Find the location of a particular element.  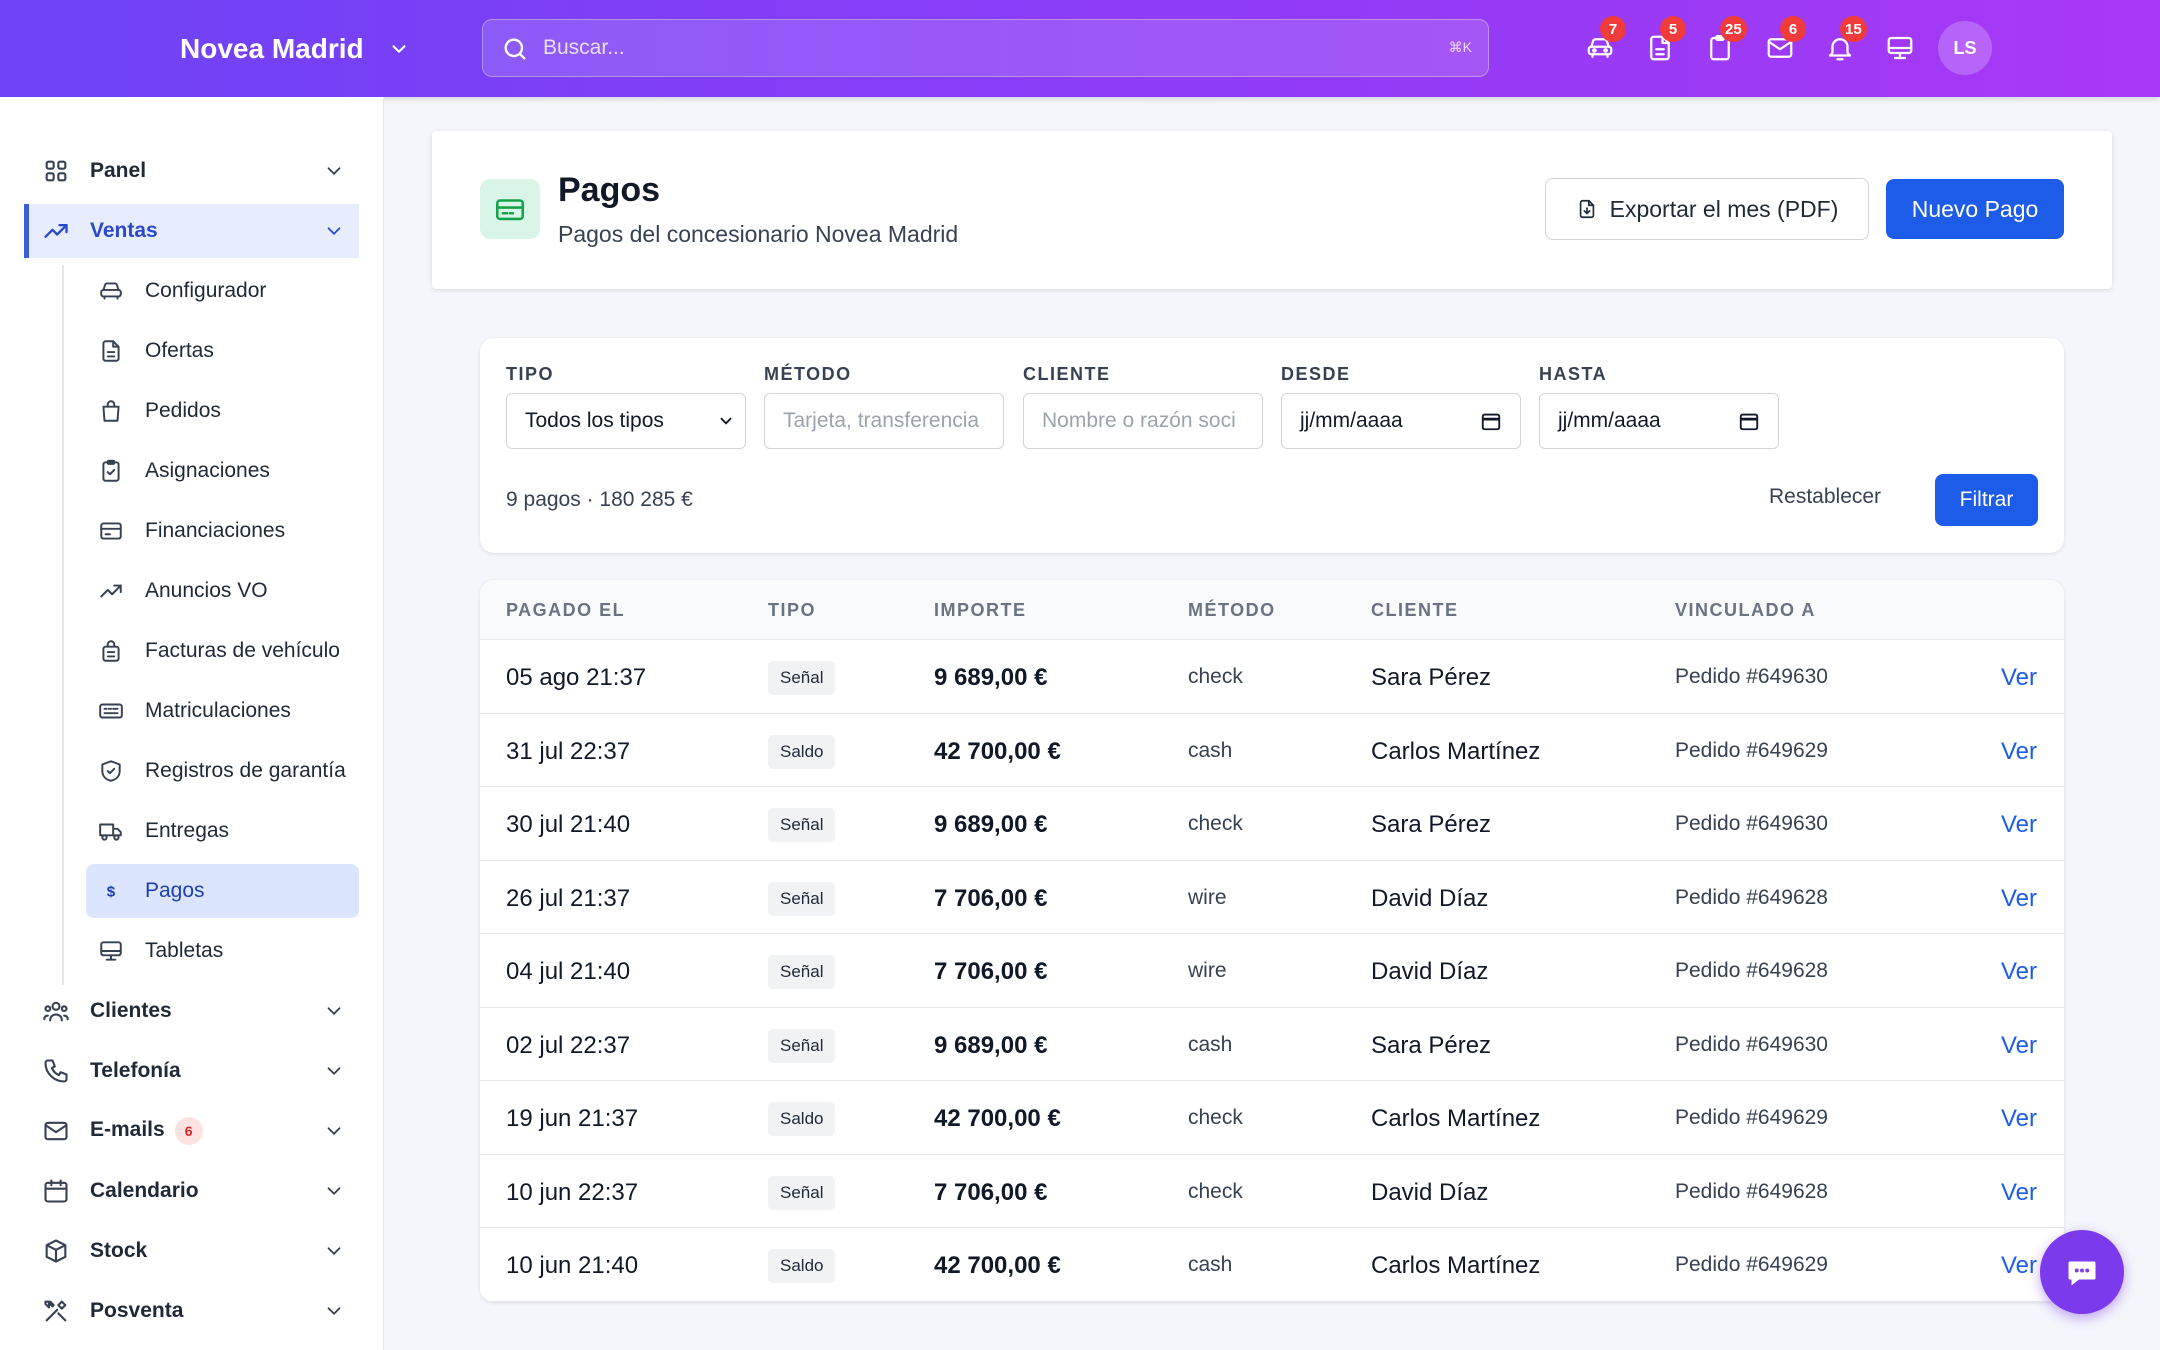

hasta-date-input: jj/mm/aaaa is located at coordinates (1659, 421).